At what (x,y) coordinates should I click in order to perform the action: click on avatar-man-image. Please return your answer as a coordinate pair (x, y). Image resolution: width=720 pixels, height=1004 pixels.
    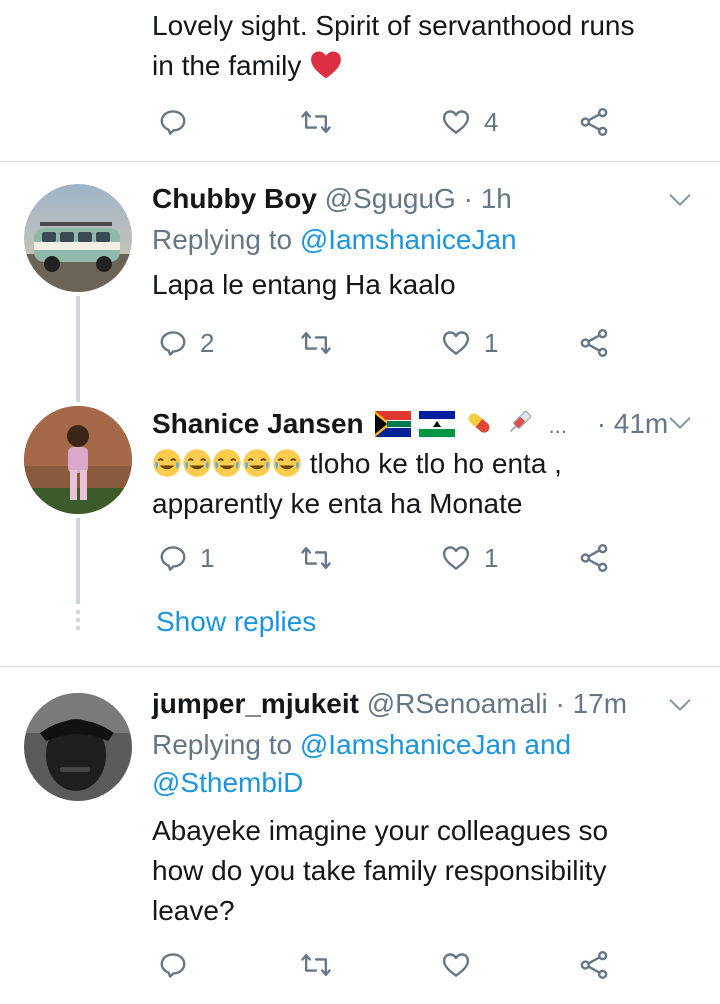
    Looking at the image, I should click on (78, 747).